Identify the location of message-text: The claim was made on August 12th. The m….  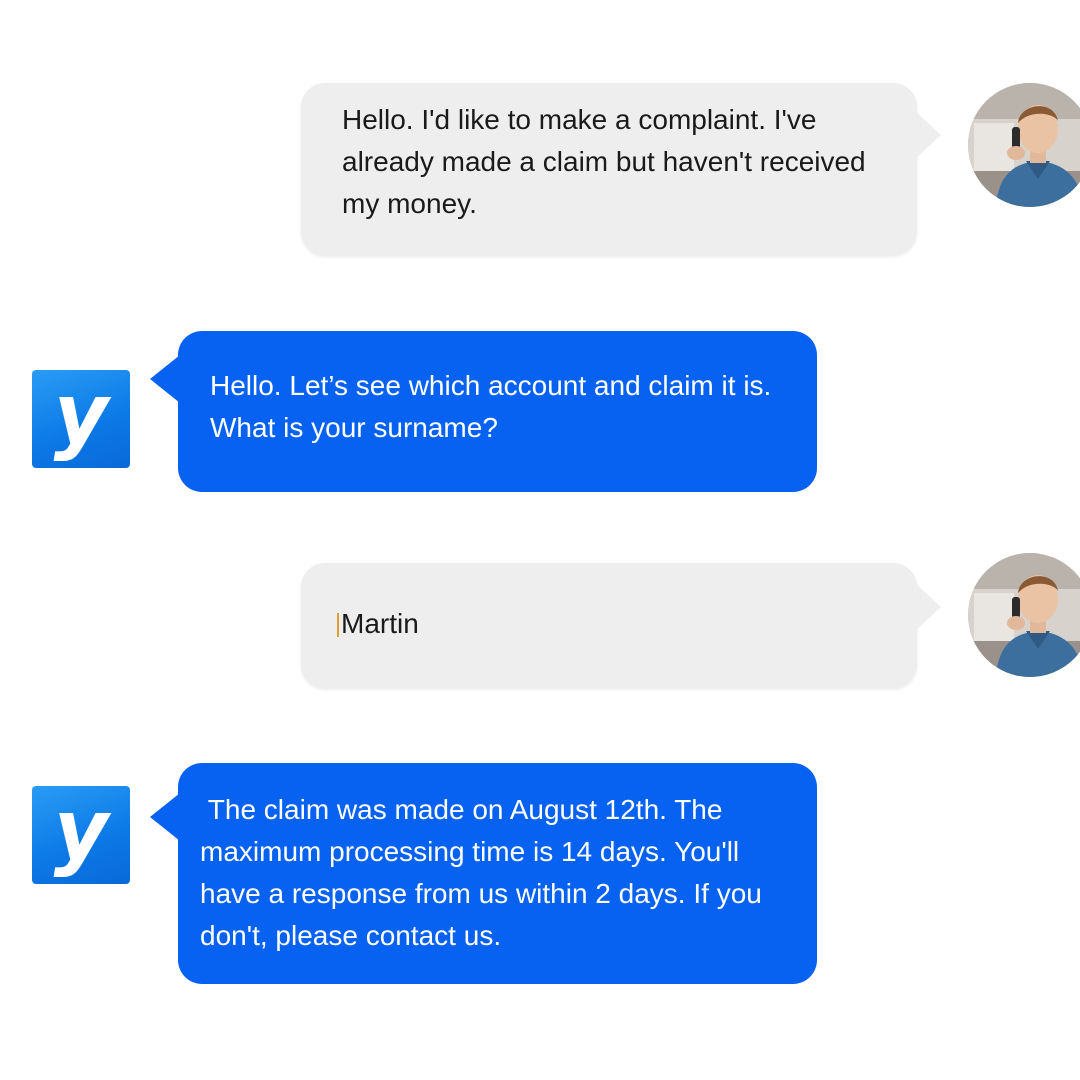
(485, 872).